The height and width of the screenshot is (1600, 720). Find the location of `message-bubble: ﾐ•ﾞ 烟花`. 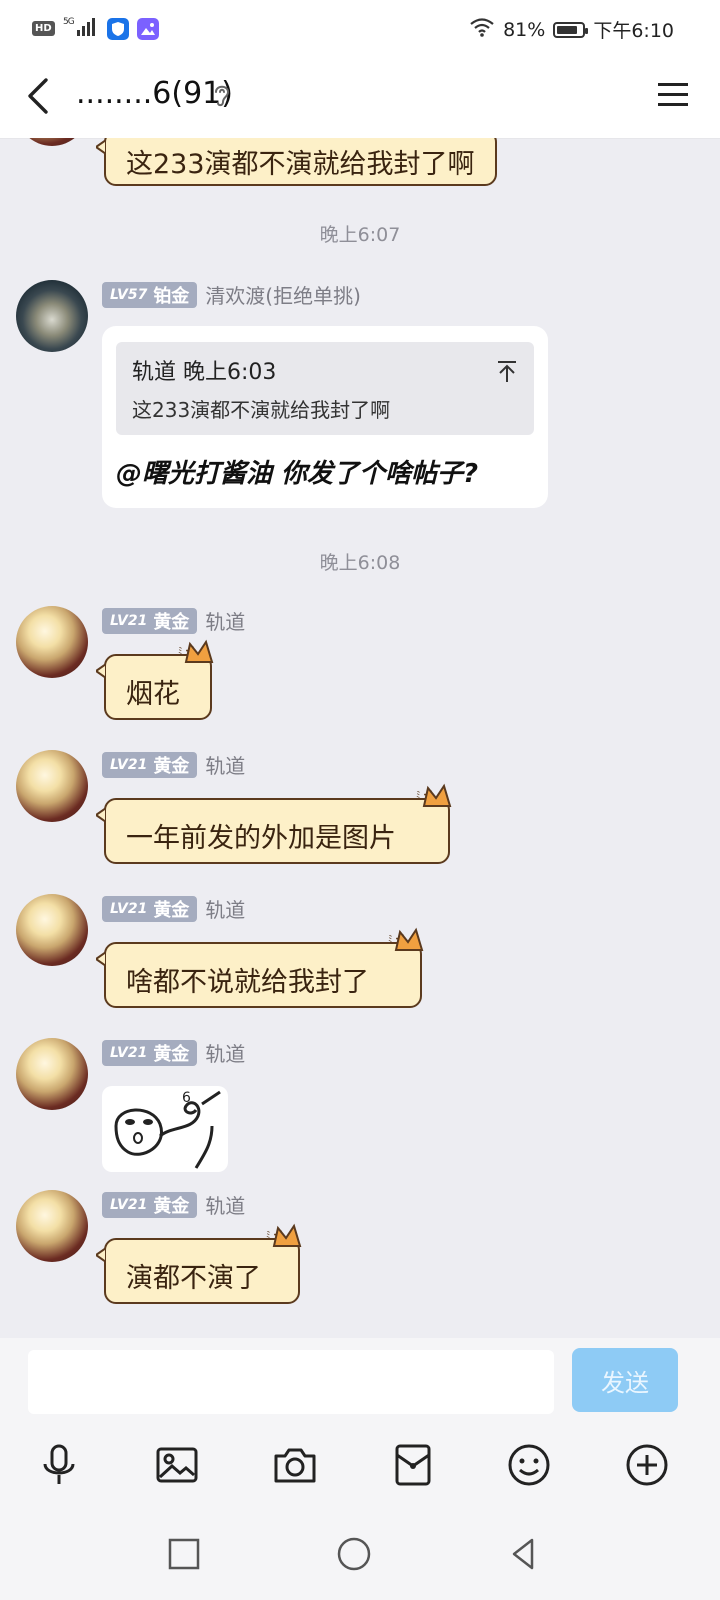

message-bubble: ﾐ•ﾞ 烟花 is located at coordinates (155, 679).